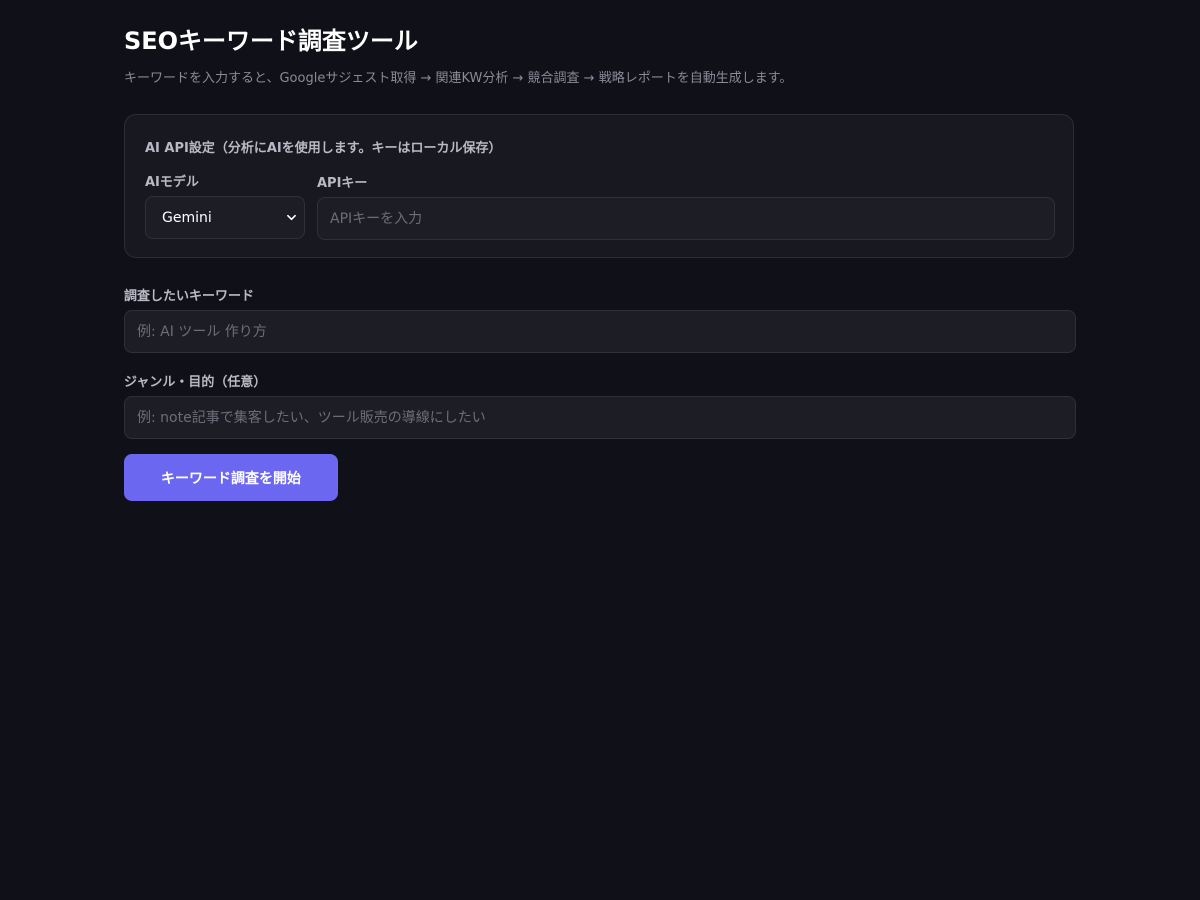 The height and width of the screenshot is (900, 1200). Describe the element at coordinates (231, 477) in the screenshot. I see `start-research-button: キーワード調査を開始` at that location.